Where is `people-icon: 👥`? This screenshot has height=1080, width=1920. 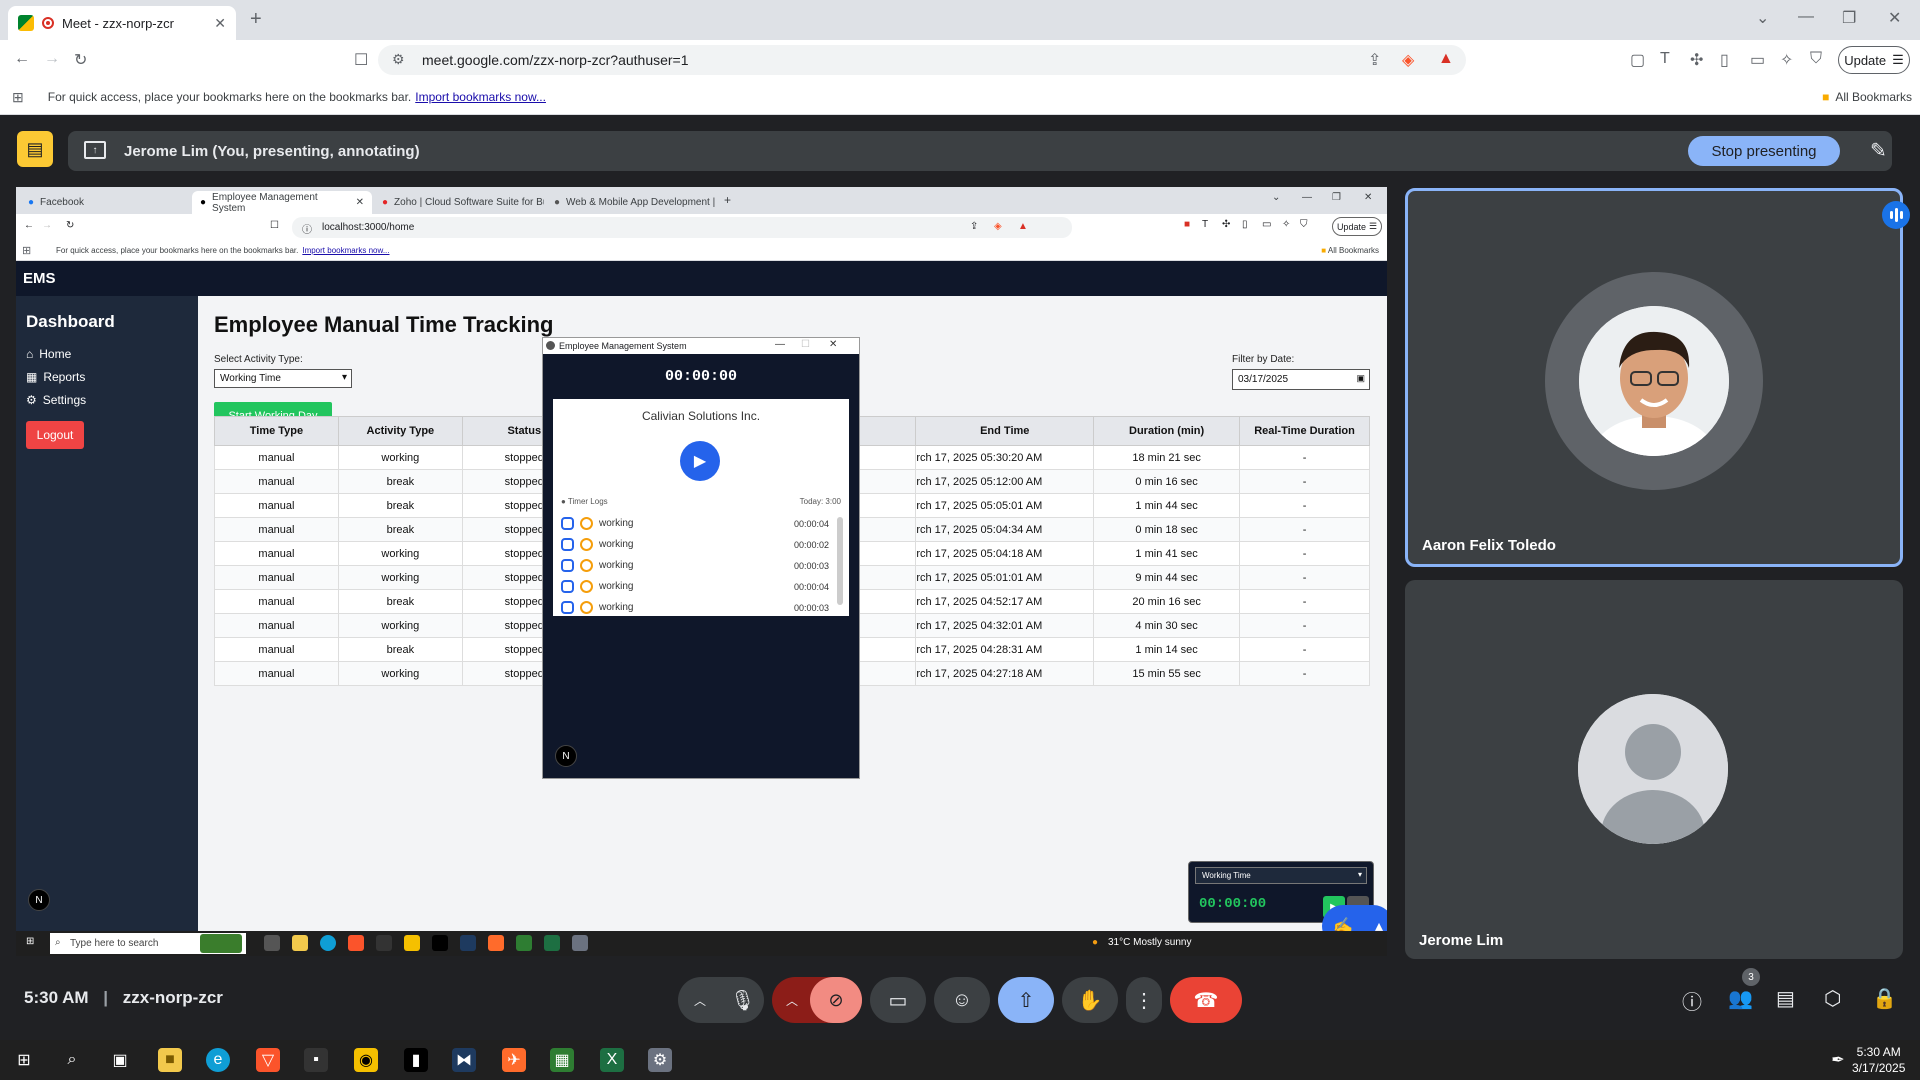 people-icon: 👥 is located at coordinates (1740, 998).